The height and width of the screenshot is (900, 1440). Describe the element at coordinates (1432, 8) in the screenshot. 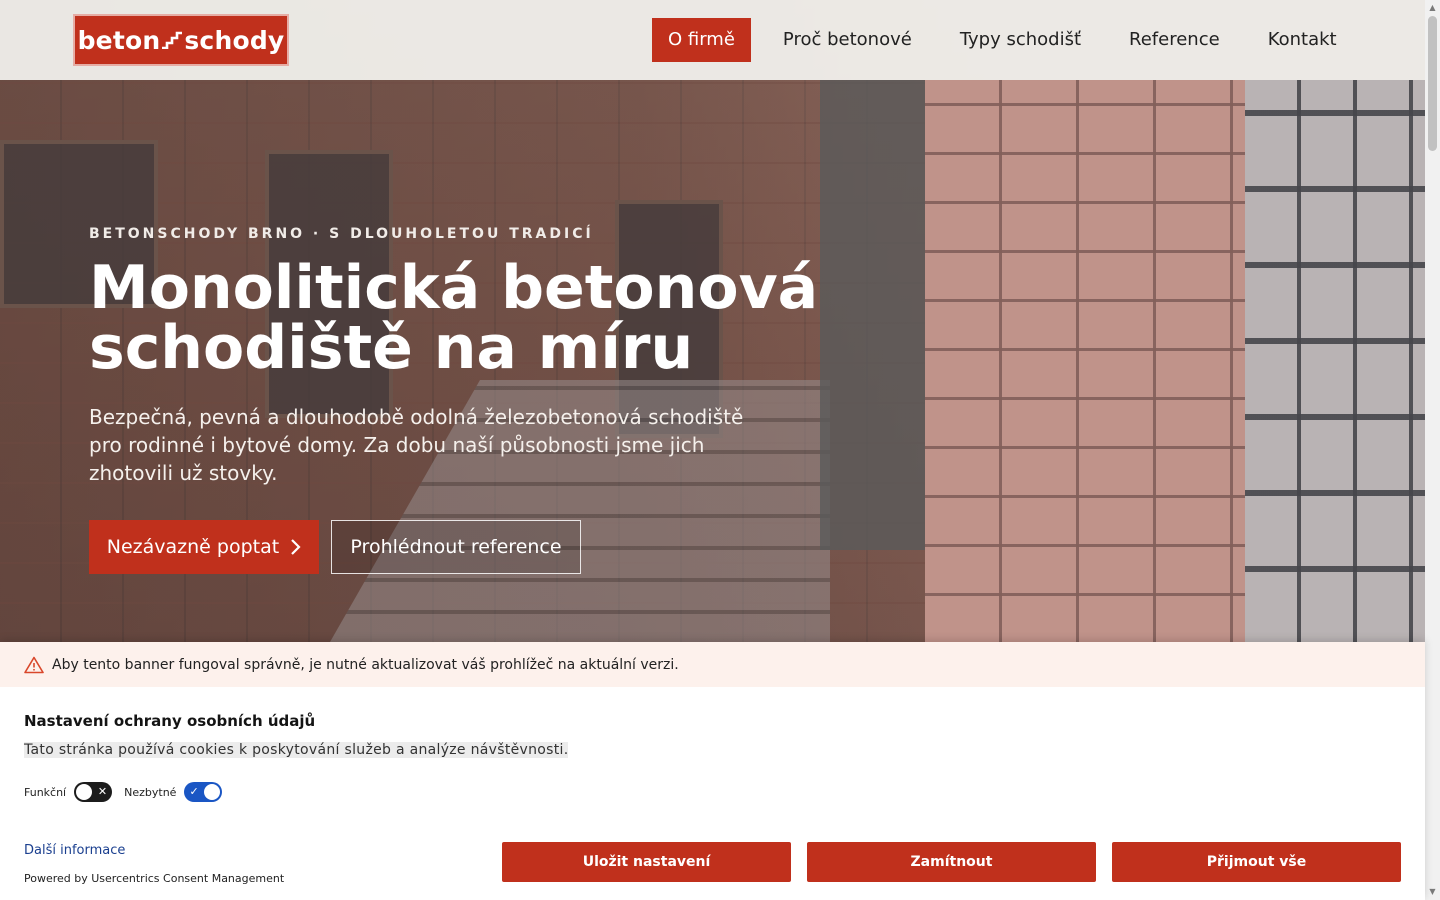

I see `scroll-up-icon: ▲` at that location.